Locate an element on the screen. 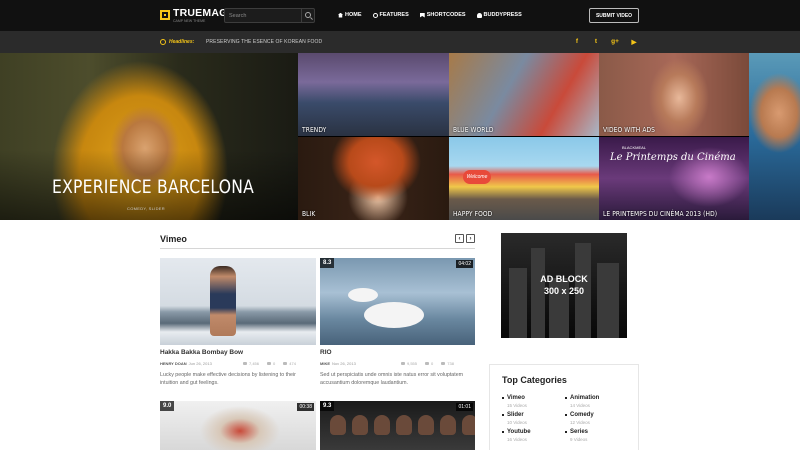 This screenshot has width=800, height=450. home-icon is located at coordinates (340, 15).